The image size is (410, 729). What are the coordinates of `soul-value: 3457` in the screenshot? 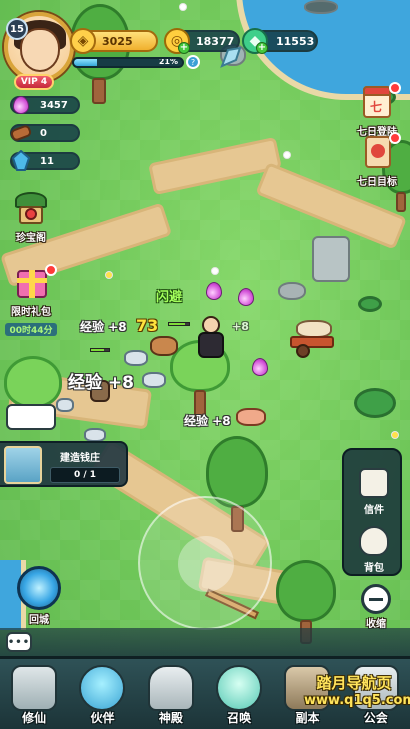 It's located at (54, 105).